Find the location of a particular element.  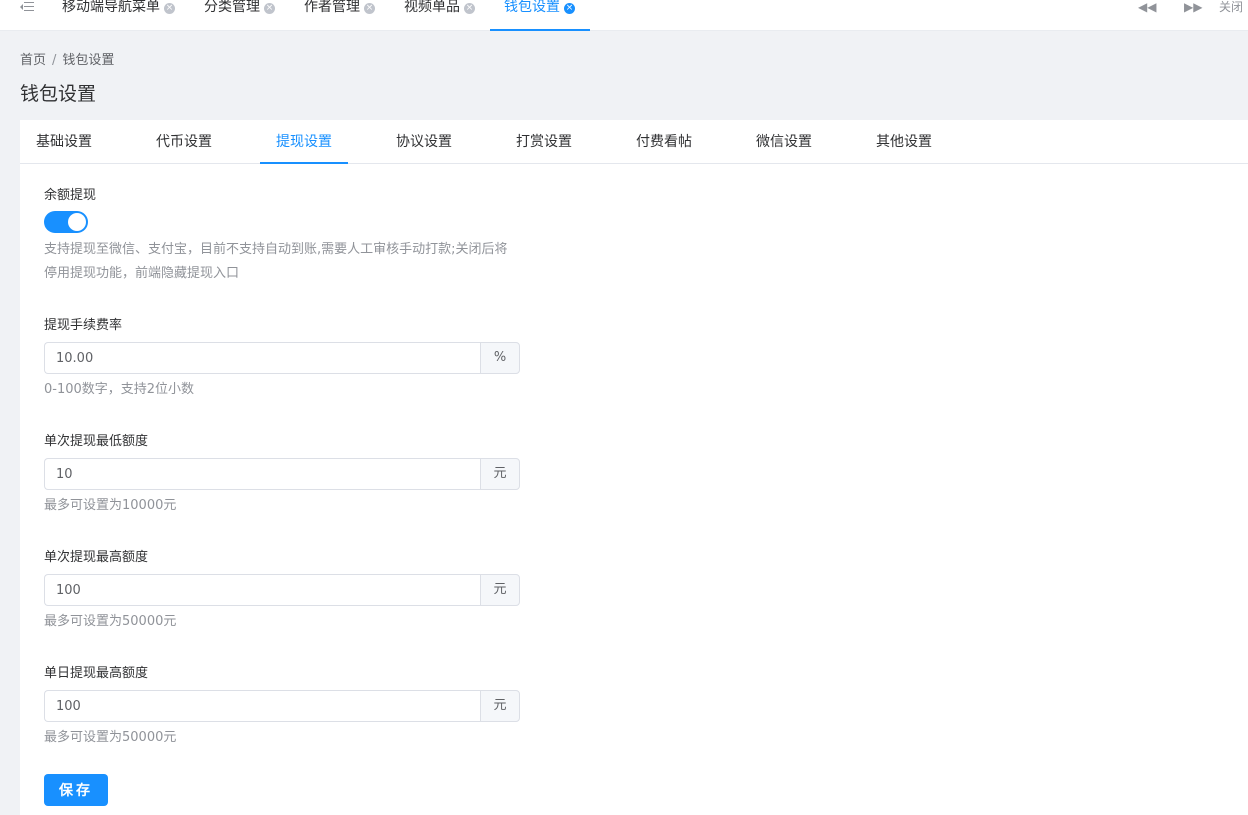

page-tab-label: 作者管理 is located at coordinates (332, 7).